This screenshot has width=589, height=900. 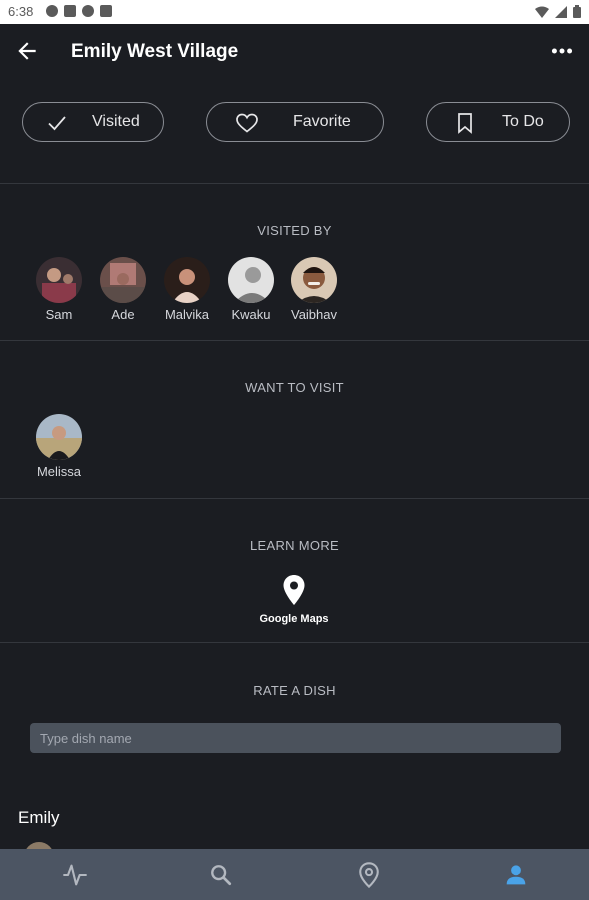 What do you see at coordinates (498, 122) in the screenshot?
I see `todo-button: To Do` at bounding box center [498, 122].